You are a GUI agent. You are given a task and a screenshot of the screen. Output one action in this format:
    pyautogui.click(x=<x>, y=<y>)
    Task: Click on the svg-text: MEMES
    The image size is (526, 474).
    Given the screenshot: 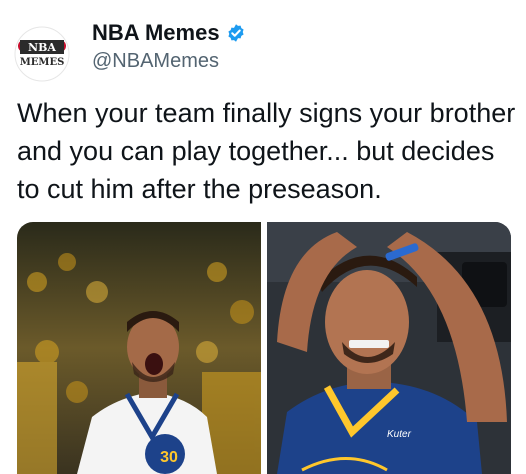 What is the action you would take?
    pyautogui.click(x=42, y=62)
    